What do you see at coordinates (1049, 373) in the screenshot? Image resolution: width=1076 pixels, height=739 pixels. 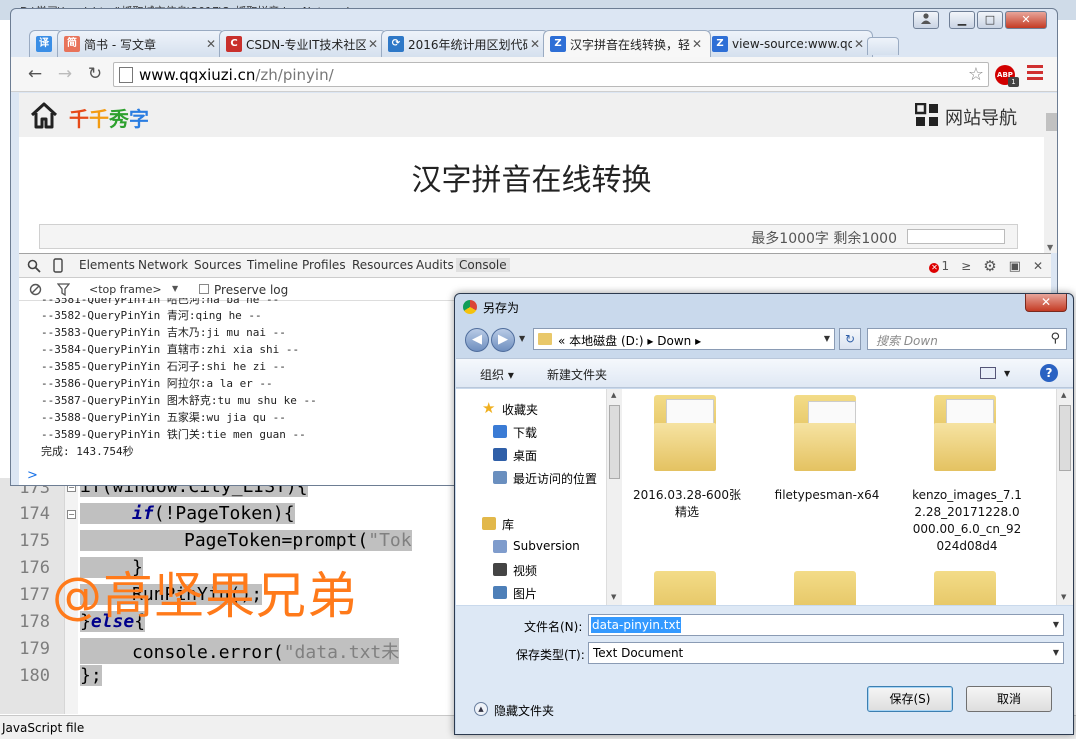 I see `help-icon: ?` at bounding box center [1049, 373].